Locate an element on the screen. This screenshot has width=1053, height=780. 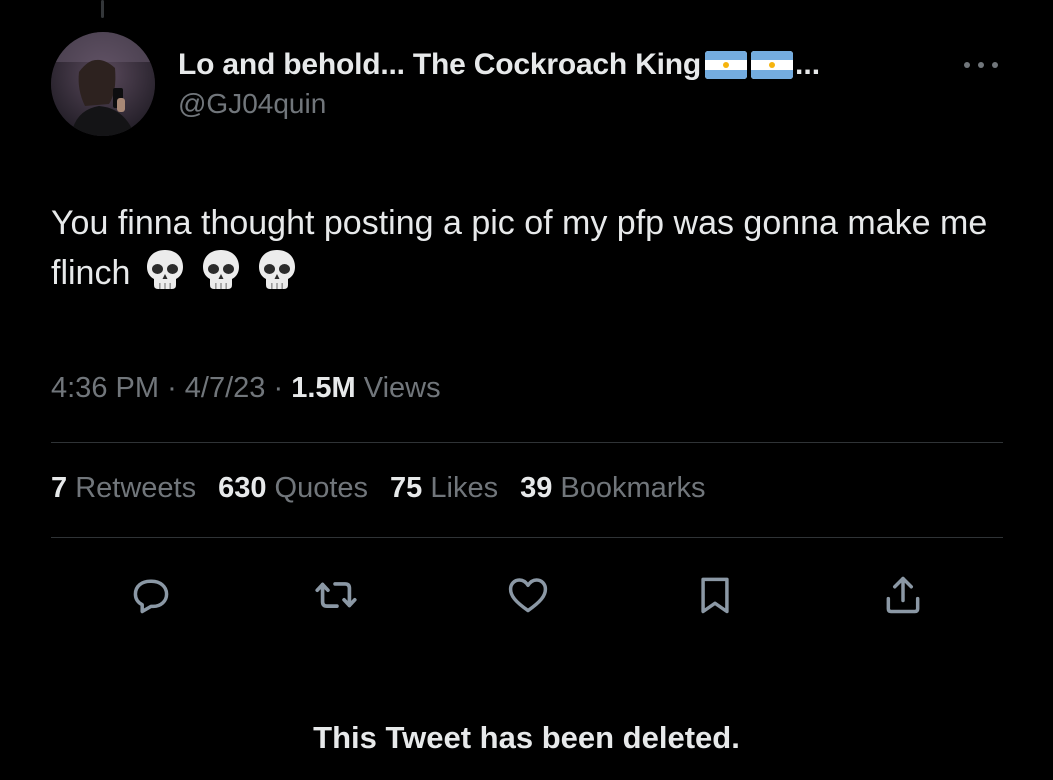
retweet-icon is located at coordinates (336, 595).